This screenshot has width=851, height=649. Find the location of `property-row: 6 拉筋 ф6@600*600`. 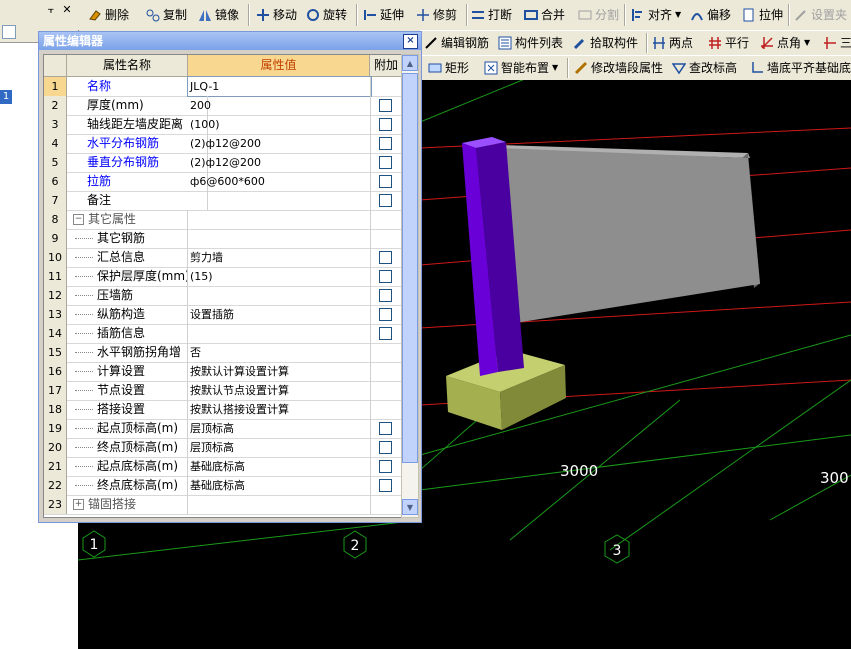

property-row: 6 拉筋 ф6@600*600 is located at coordinates (223, 182).